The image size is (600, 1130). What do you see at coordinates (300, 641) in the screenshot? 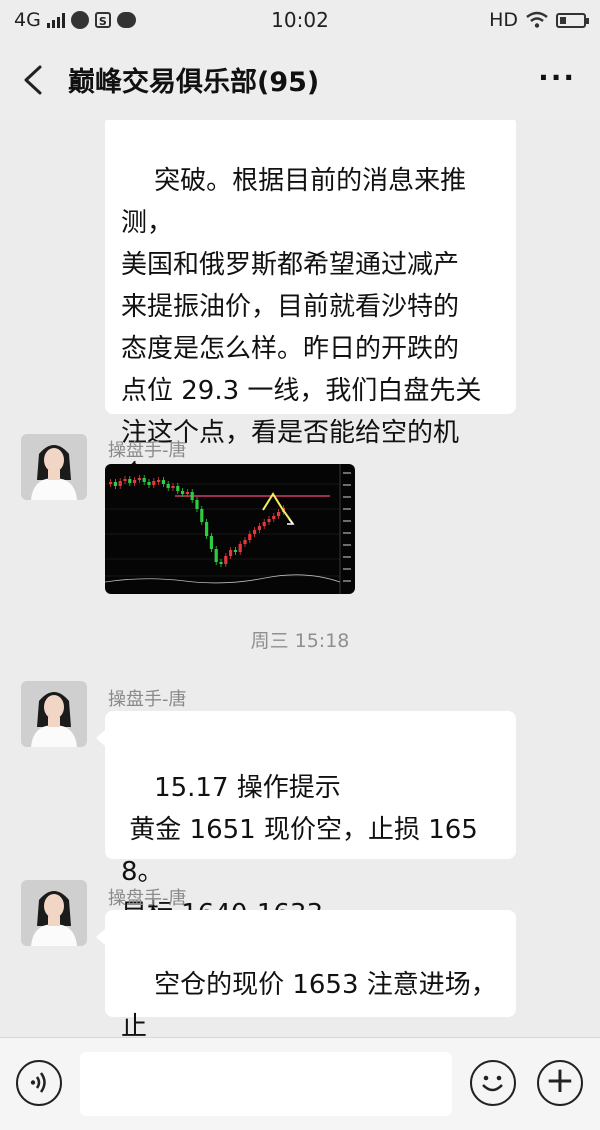
I see `timestamp: 周三 15:18` at bounding box center [300, 641].